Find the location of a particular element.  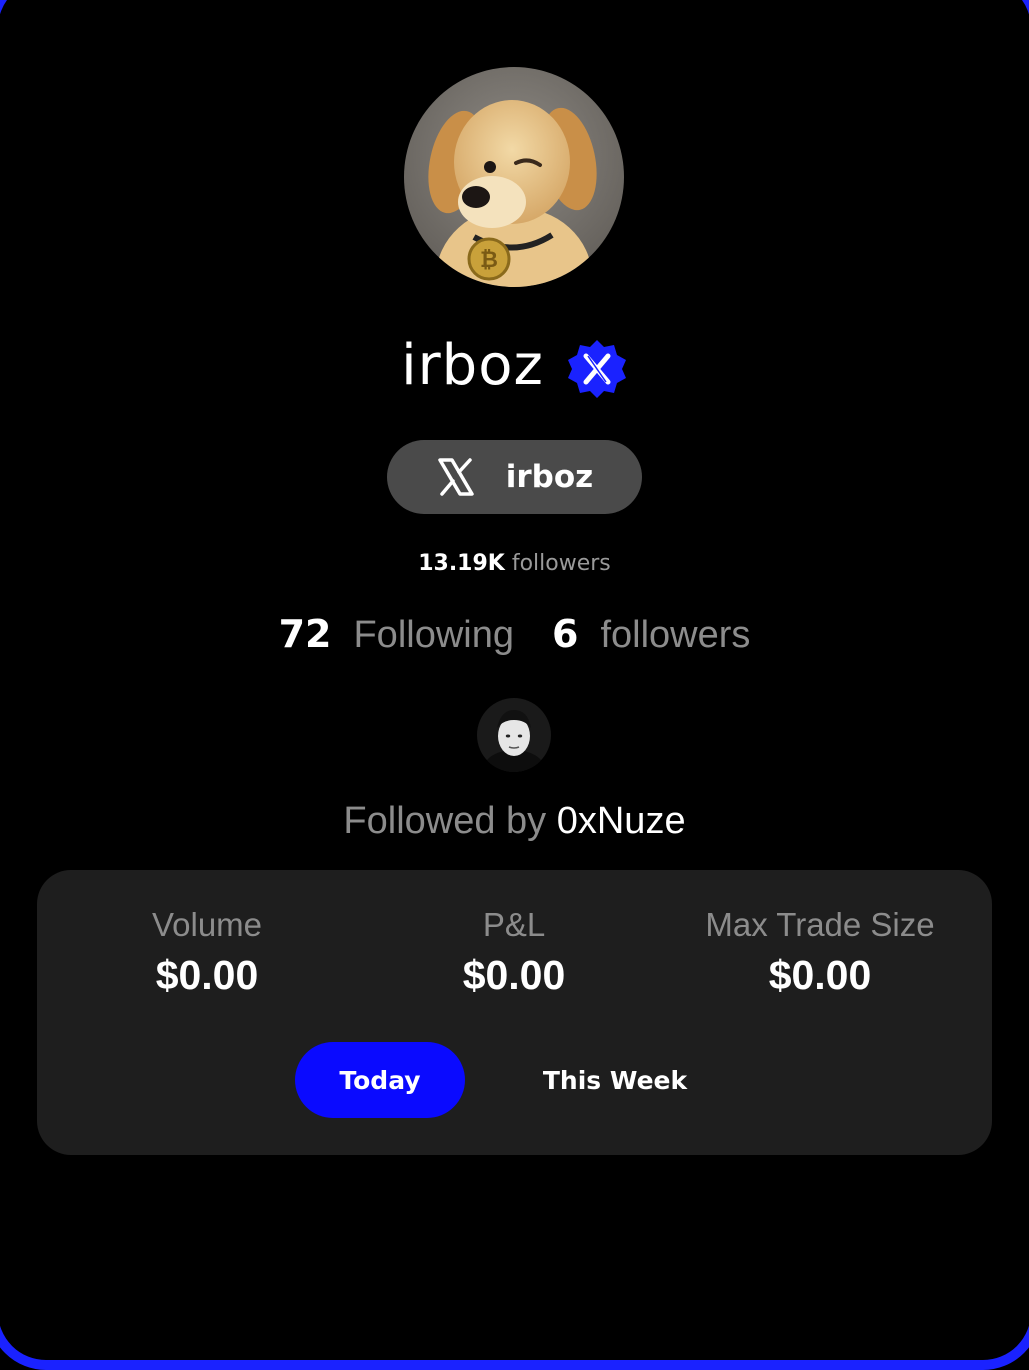

max-trade-size-value: $0.00 is located at coordinates (820, 975).